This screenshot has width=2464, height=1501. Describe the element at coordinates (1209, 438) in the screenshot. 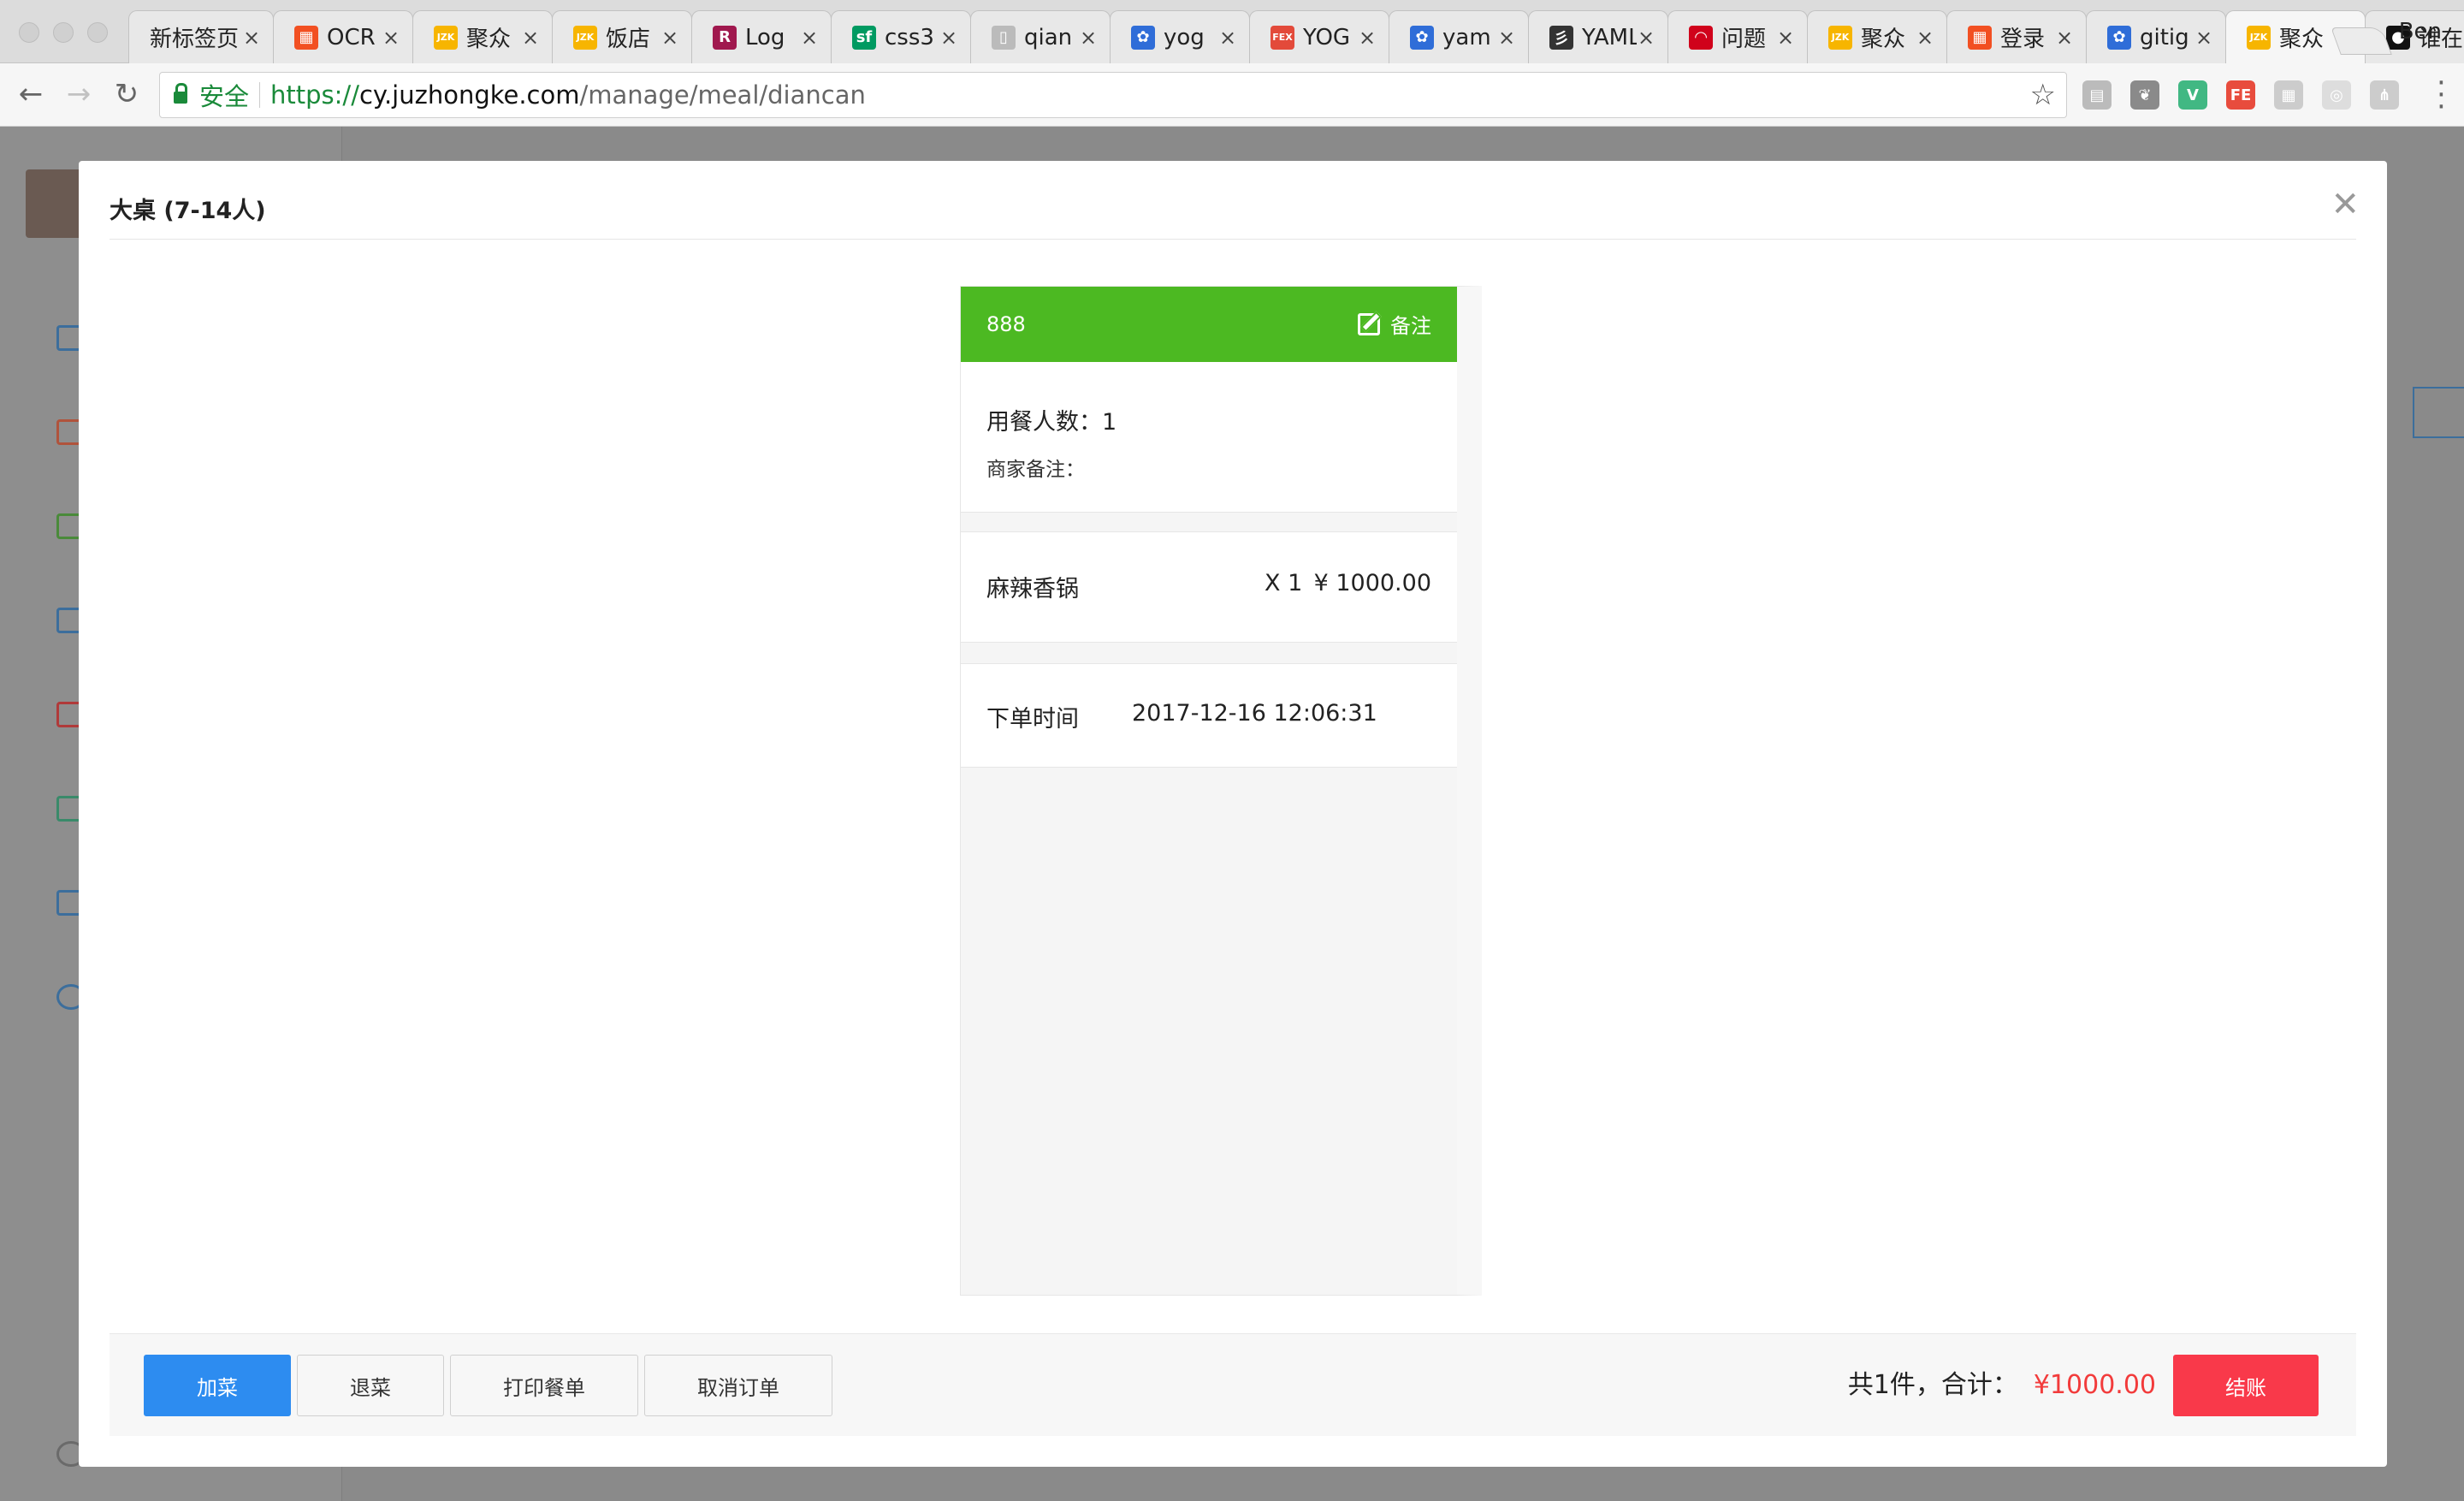

I see `diner-info: 用餐人数：1 商家备注：` at that location.